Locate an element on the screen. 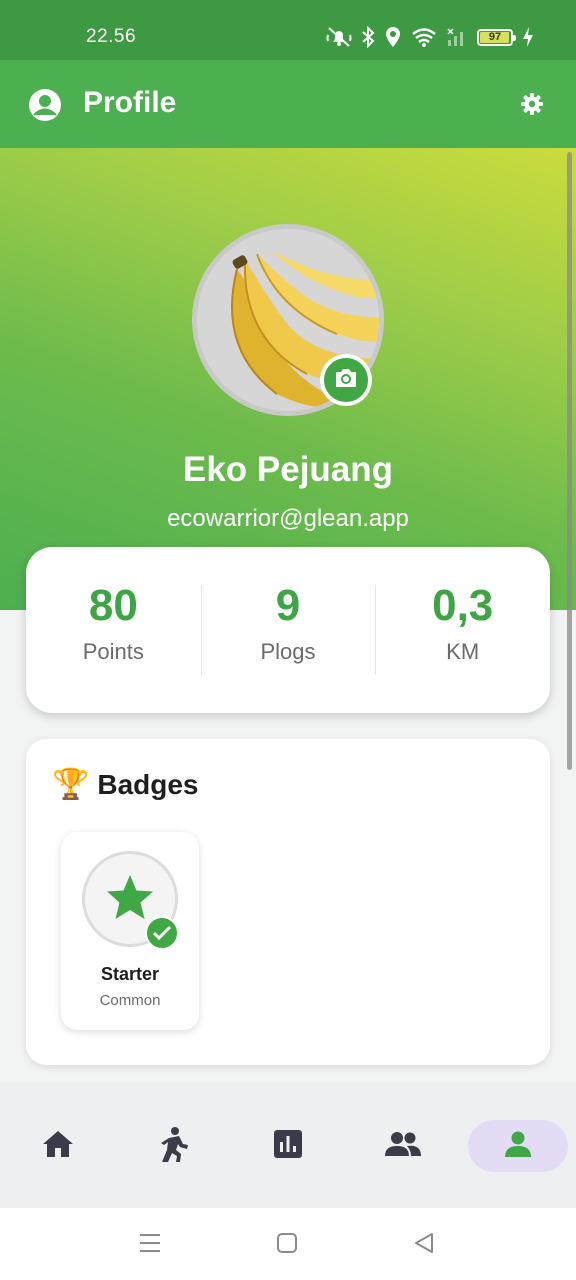 The image size is (576, 1280). nav-plog is located at coordinates (174, 1146).